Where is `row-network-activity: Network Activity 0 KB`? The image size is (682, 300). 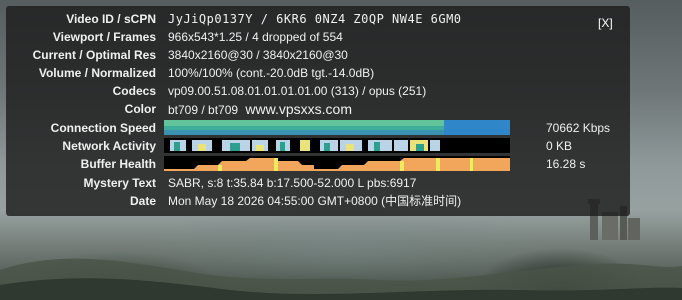 row-network-activity: Network Activity 0 KB is located at coordinates (316, 146).